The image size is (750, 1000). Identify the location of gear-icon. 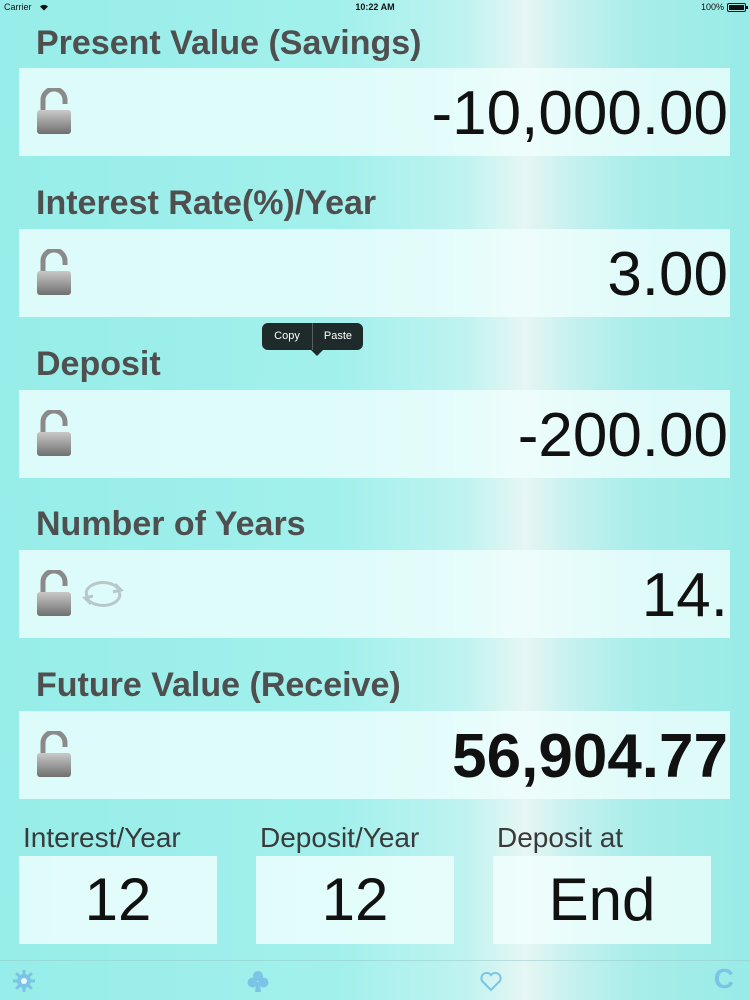
(24, 981).